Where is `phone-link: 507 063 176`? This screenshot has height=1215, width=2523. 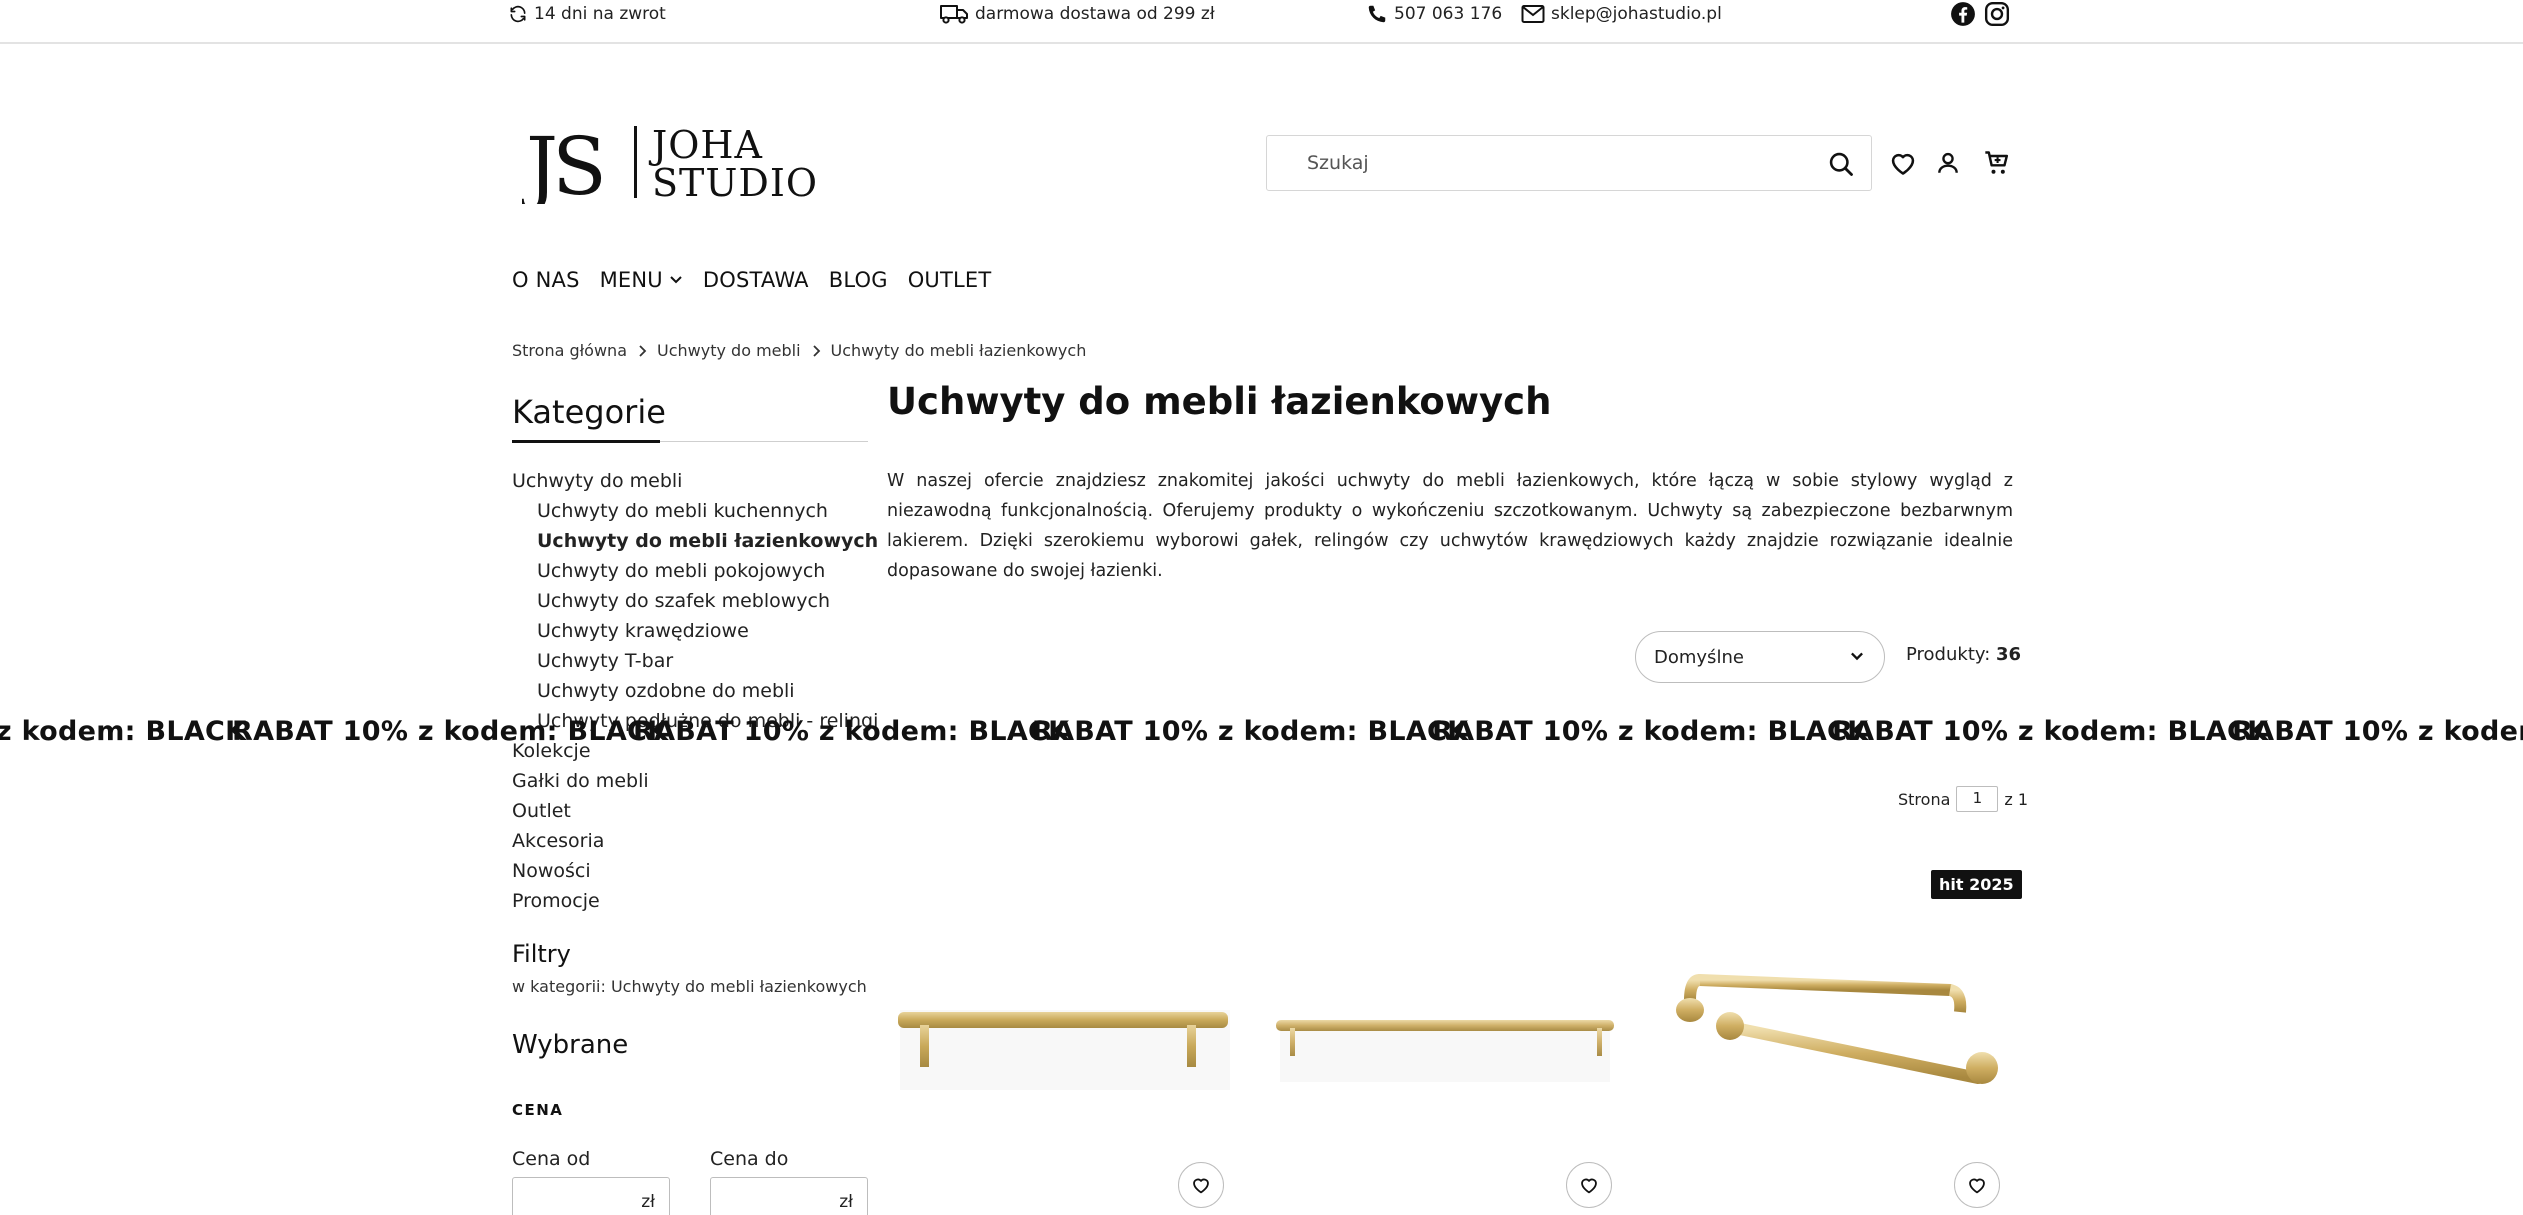 phone-link: 507 063 176 is located at coordinates (1434, 14).